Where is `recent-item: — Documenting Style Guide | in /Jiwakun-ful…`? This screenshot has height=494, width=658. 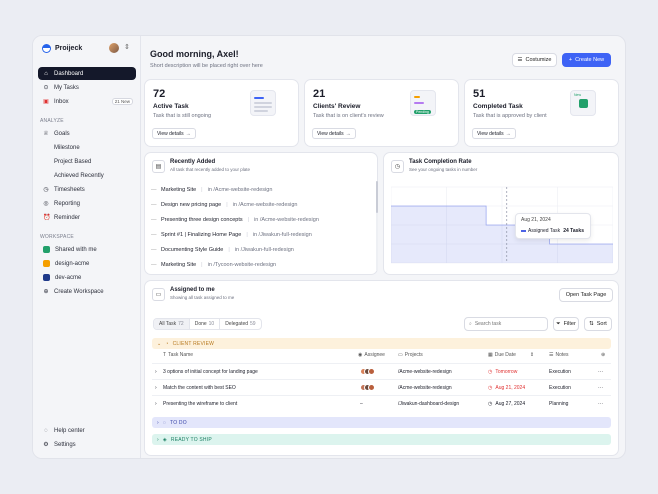
recent-item: — Documenting Style Guide | in /Jiwakun-ful… is located at coordinates (265, 250).